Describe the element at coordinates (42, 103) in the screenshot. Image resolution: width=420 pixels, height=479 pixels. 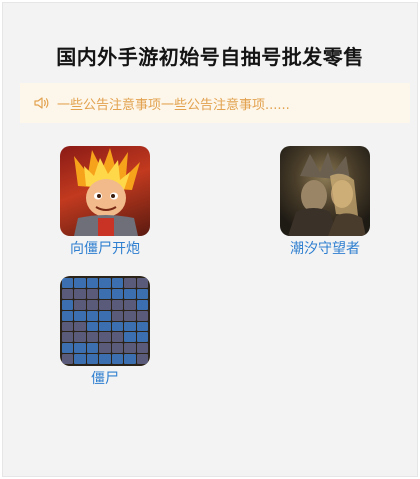
I see `speaker-icon` at that location.